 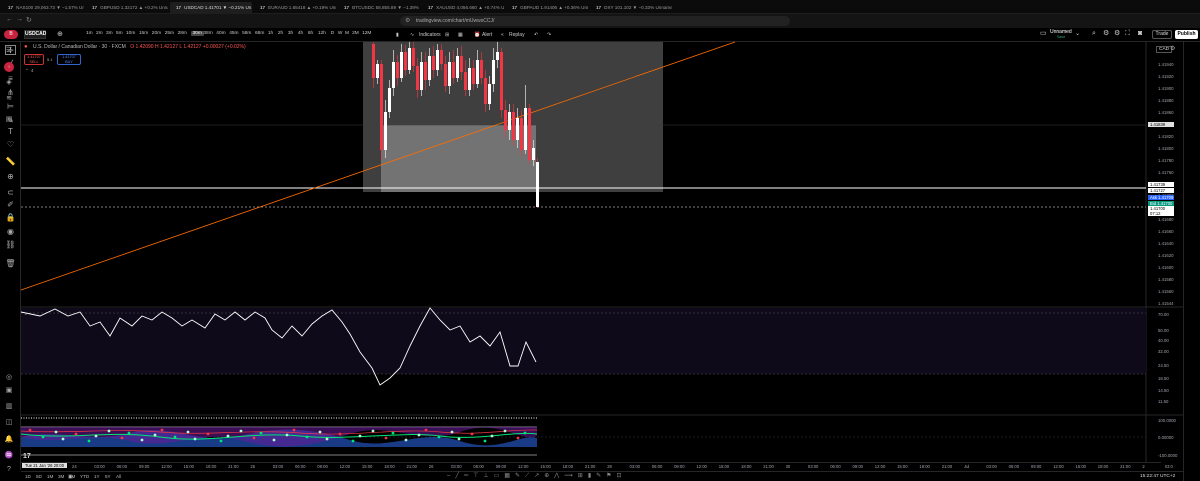 I want to click on oscillator-label: 50.00, so click(x=1163, y=330).